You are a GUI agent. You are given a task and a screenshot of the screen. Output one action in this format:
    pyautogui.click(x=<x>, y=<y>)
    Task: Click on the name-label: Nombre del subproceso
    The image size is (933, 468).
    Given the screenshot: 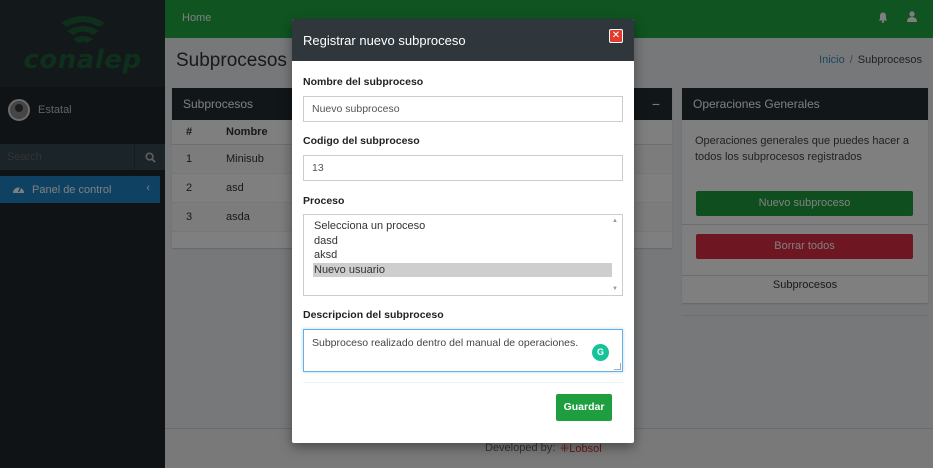 What is the action you would take?
    pyautogui.click(x=363, y=82)
    